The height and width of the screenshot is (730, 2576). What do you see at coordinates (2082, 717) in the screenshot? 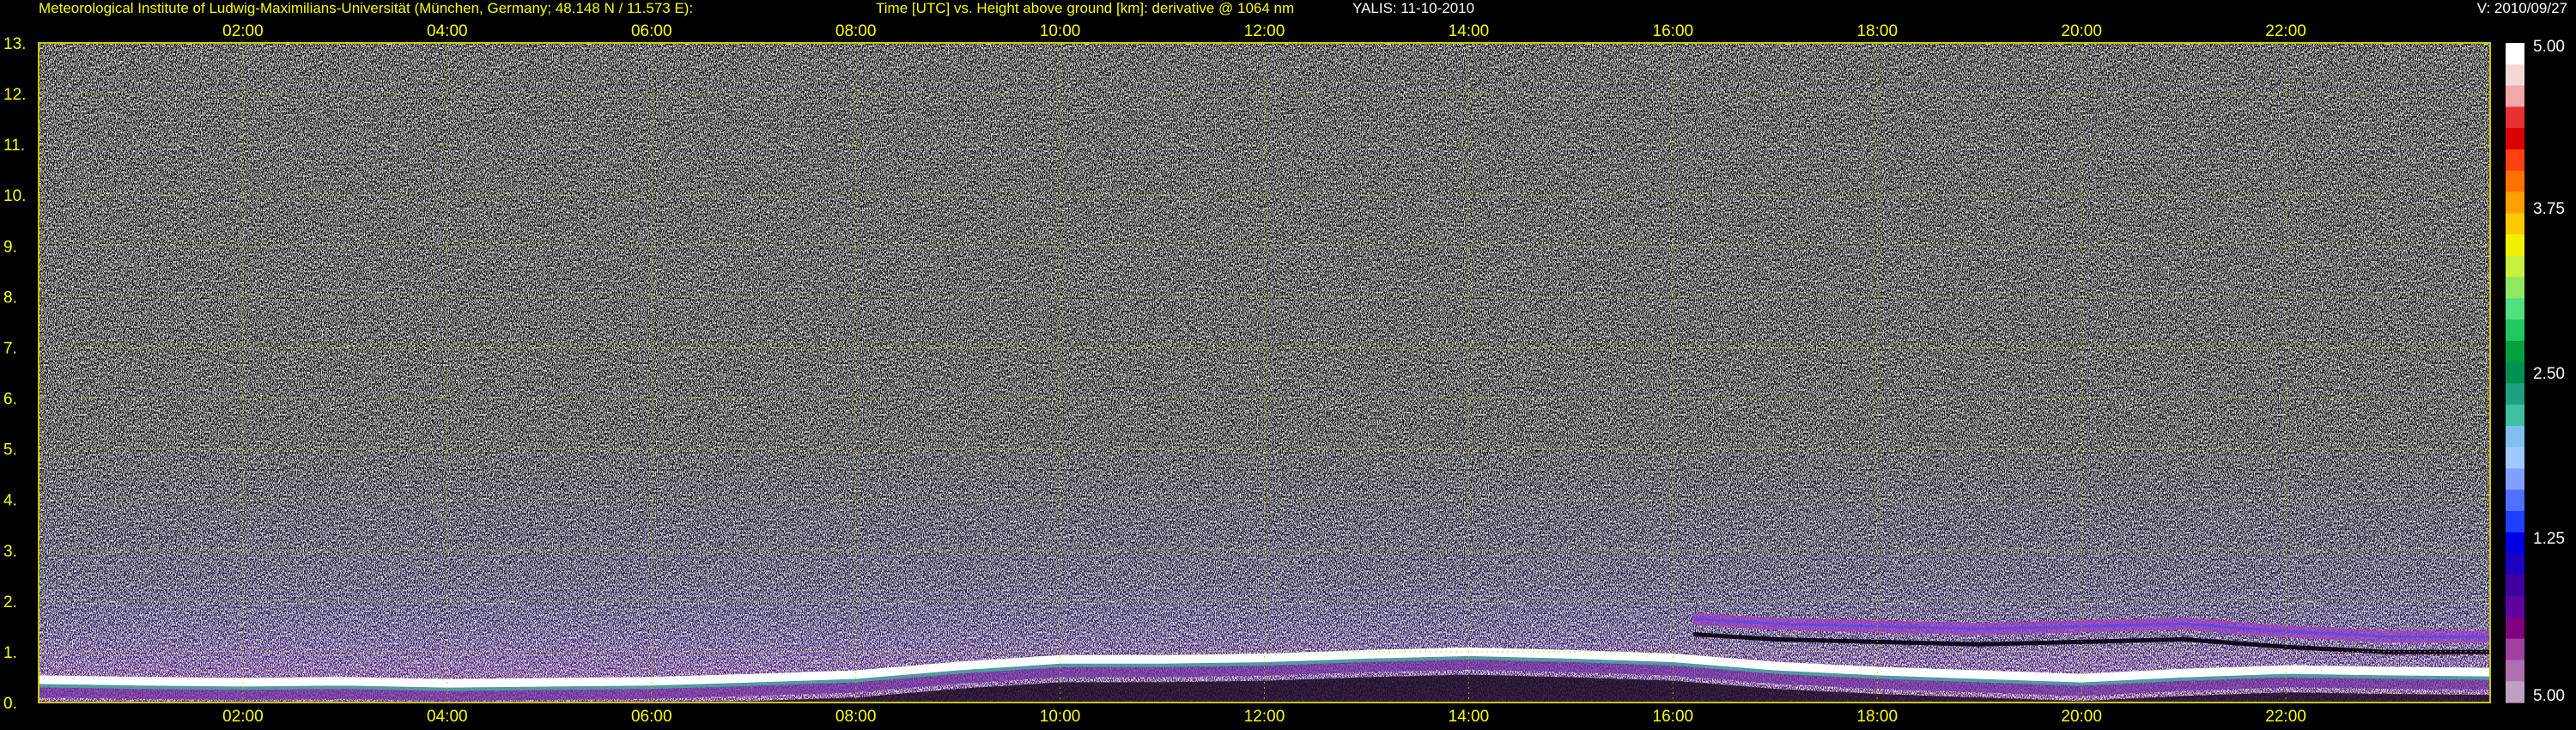
I see `x-tick-label-bottom: 20:00` at bounding box center [2082, 717].